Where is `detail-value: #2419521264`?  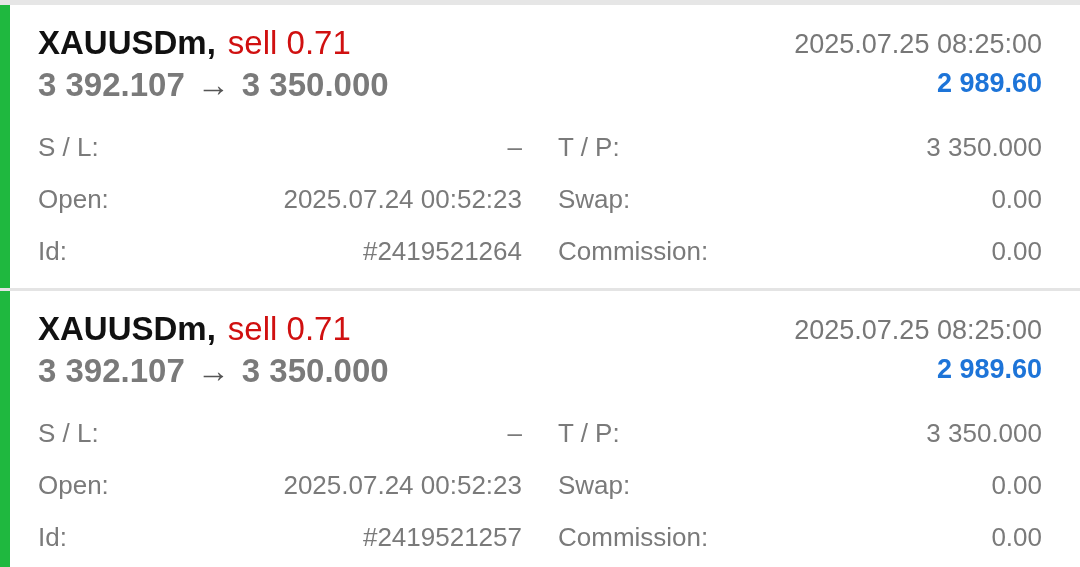
detail-value: #2419521264 is located at coordinates (442, 251).